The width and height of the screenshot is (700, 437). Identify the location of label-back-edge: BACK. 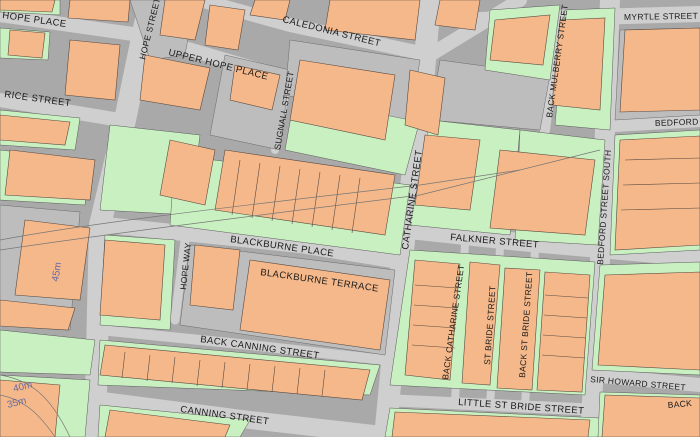
(679, 404).